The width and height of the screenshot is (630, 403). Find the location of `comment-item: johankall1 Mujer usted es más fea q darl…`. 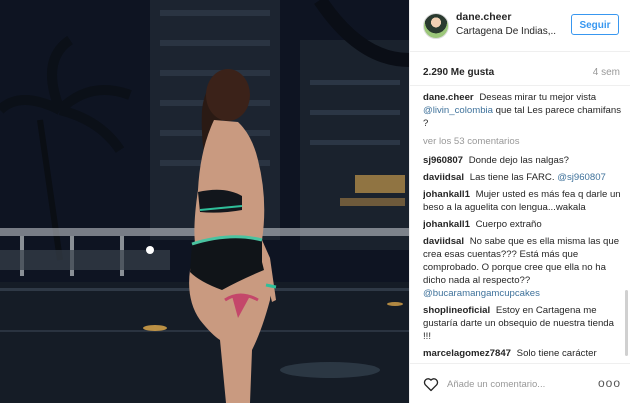

comment-item: johankall1 Mujer usted es más fea q darl… is located at coordinates (522, 201).